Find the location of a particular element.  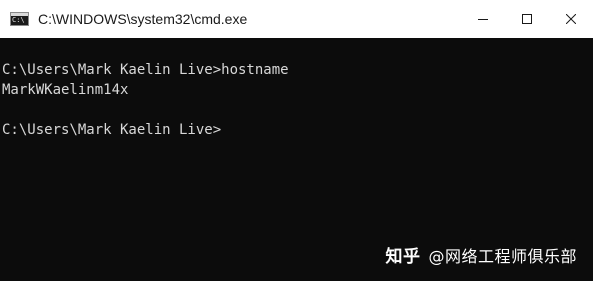

minimize-icon is located at coordinates (483, 19).